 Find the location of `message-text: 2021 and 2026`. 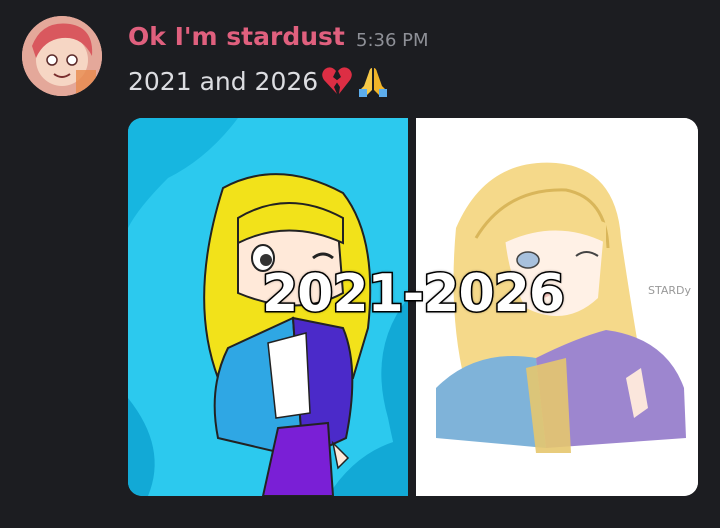

message-text: 2021 and 2026 is located at coordinates (259, 81).